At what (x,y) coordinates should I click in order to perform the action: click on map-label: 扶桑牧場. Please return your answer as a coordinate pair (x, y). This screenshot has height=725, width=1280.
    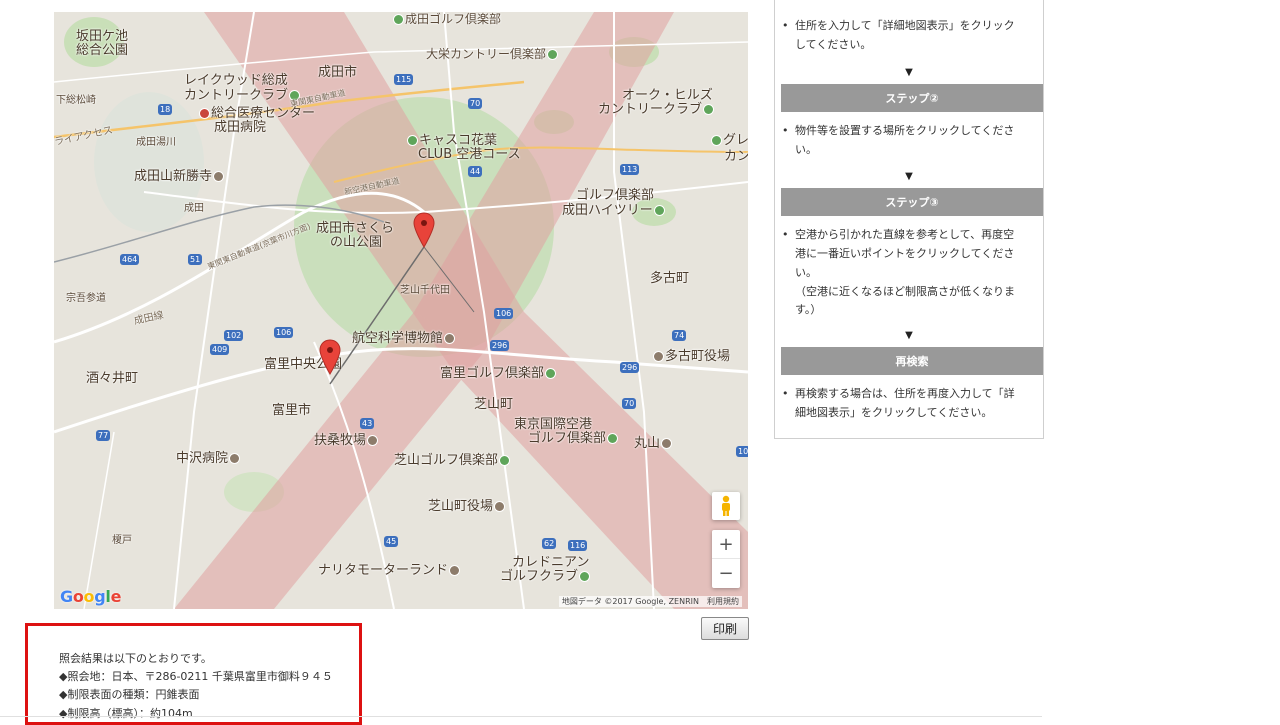
    Looking at the image, I should click on (346, 441).